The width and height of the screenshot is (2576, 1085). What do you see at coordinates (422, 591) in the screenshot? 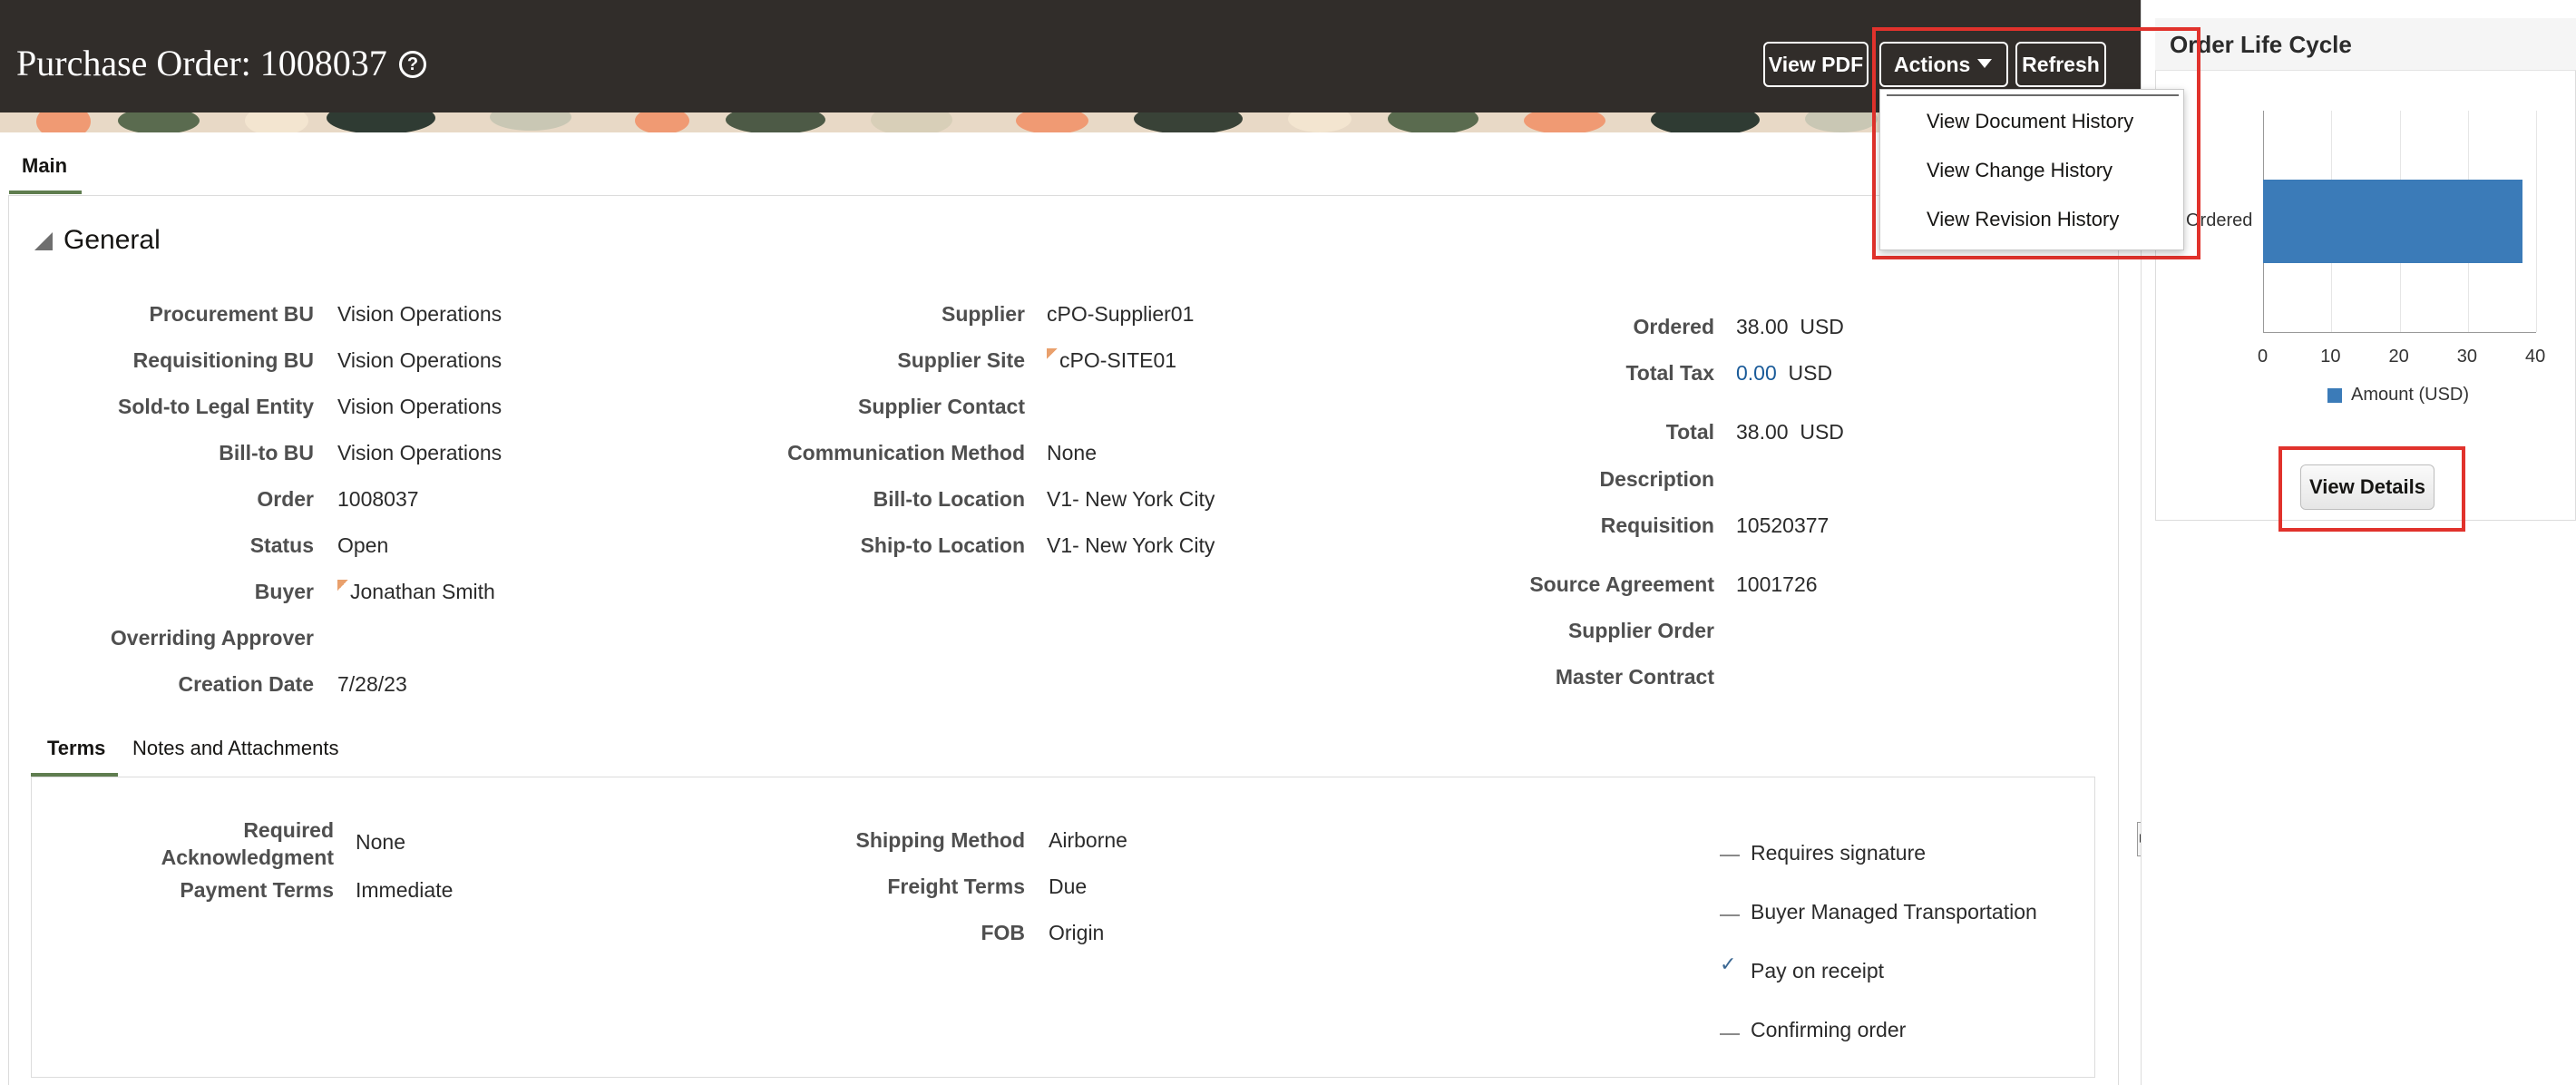
I see `buyer-name: Jonathan Smith` at bounding box center [422, 591].